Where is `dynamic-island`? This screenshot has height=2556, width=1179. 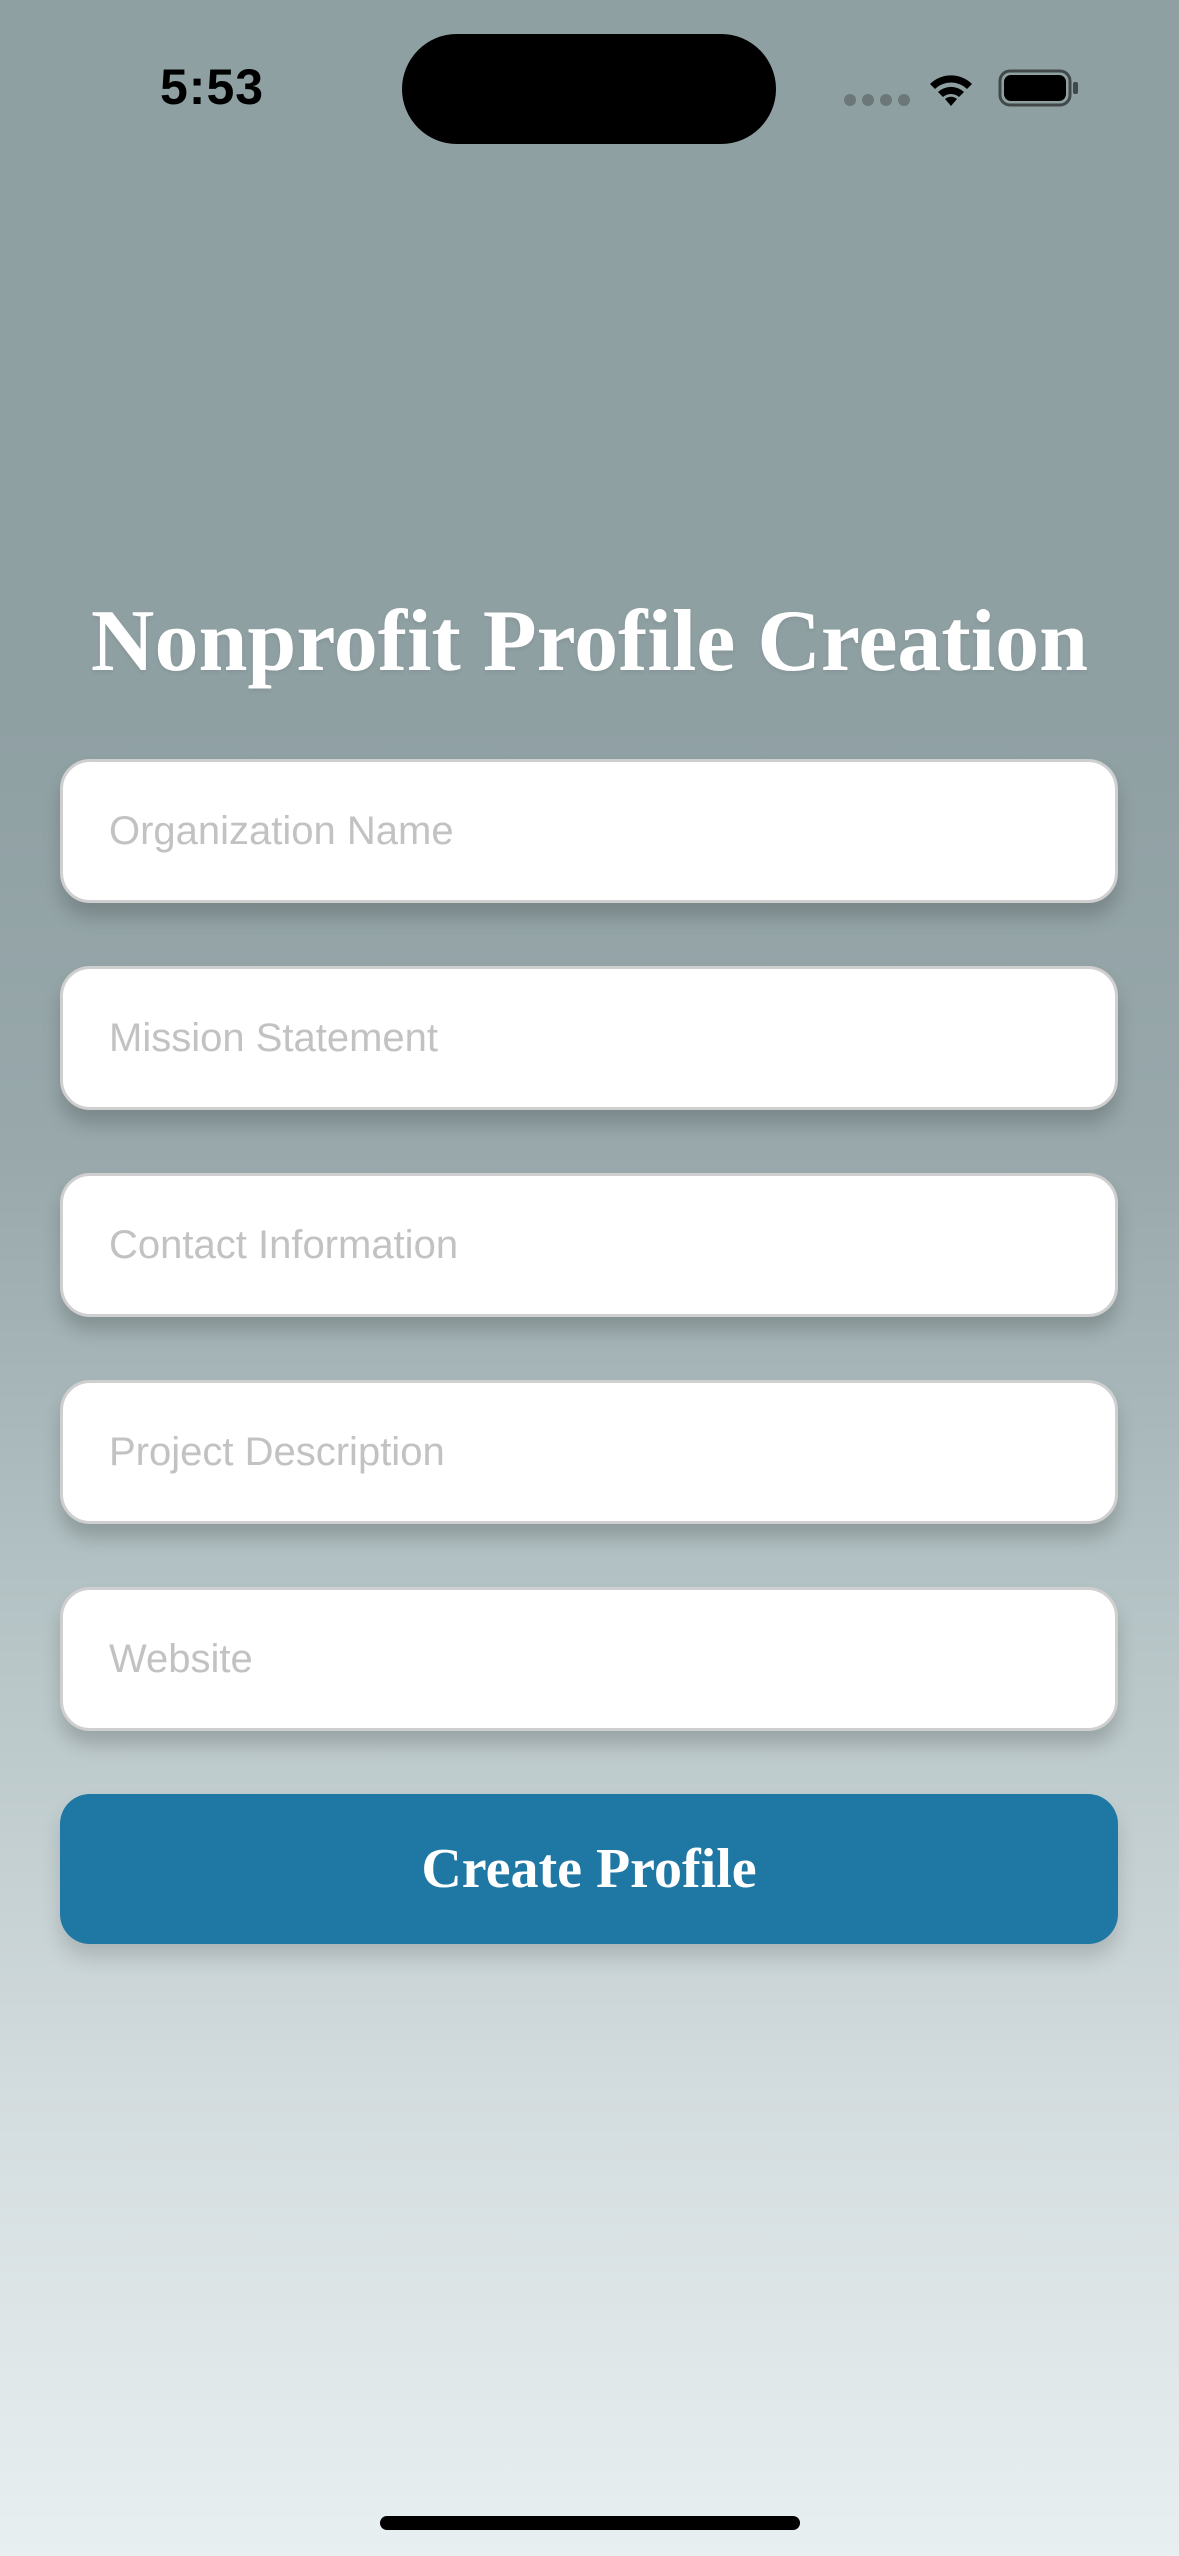 dynamic-island is located at coordinates (589, 89).